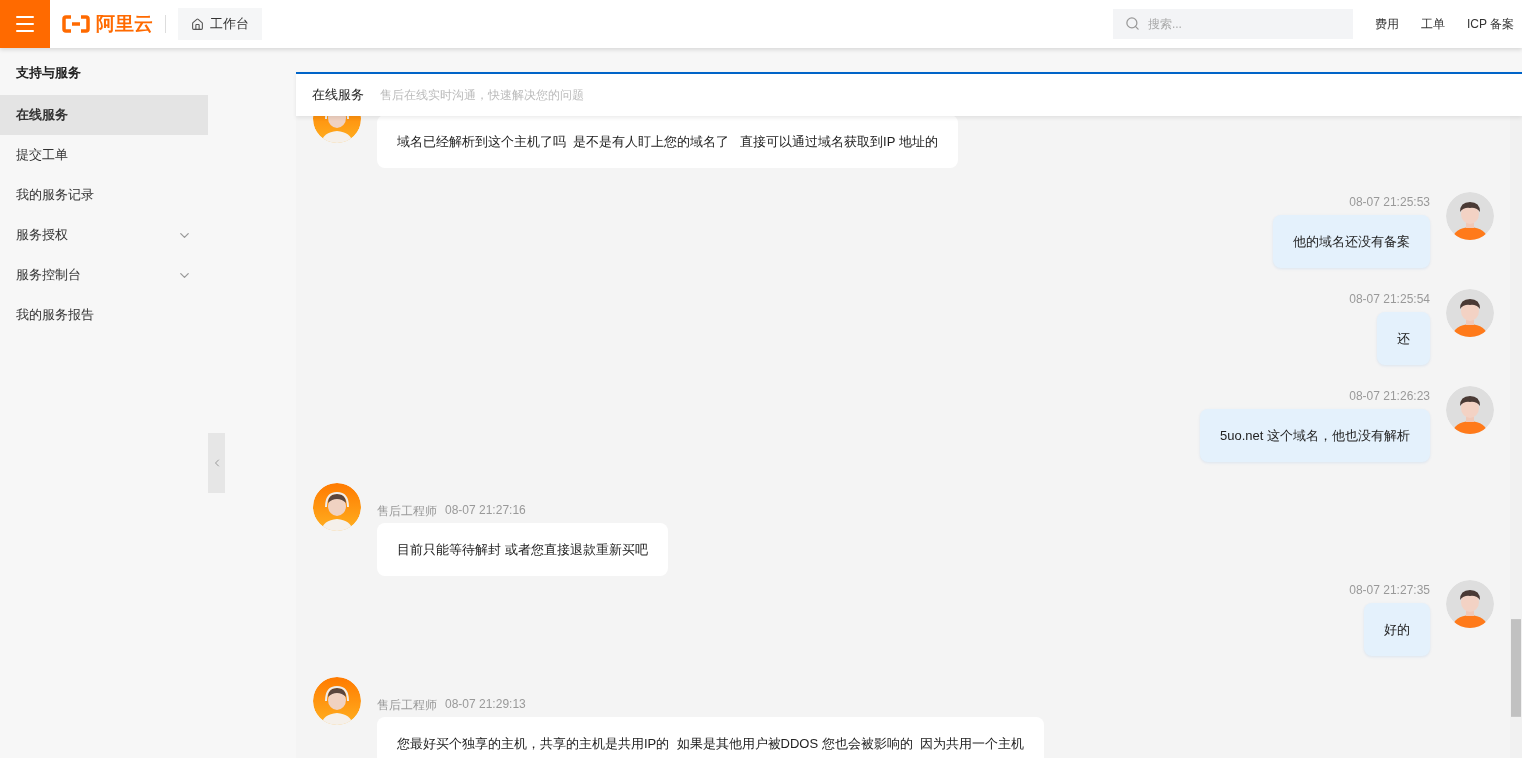  What do you see at coordinates (1389, 397) in the screenshot?
I see `message-time: 08-07 21:26:23` at bounding box center [1389, 397].